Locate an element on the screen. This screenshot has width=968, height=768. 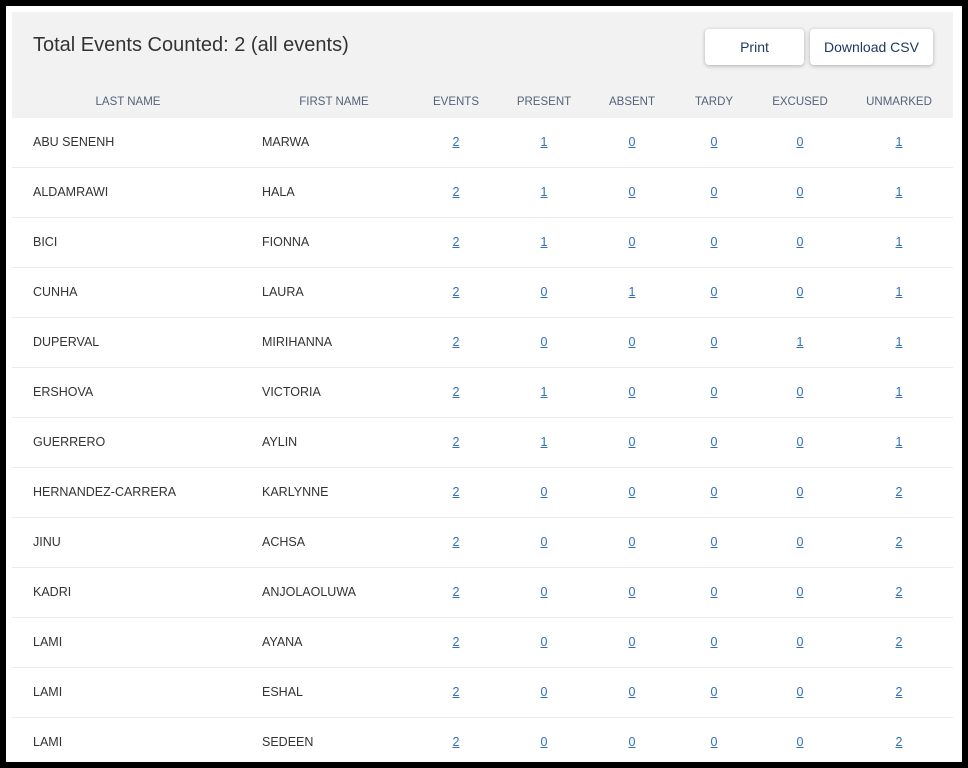
print-button: Print is located at coordinates (754, 47).